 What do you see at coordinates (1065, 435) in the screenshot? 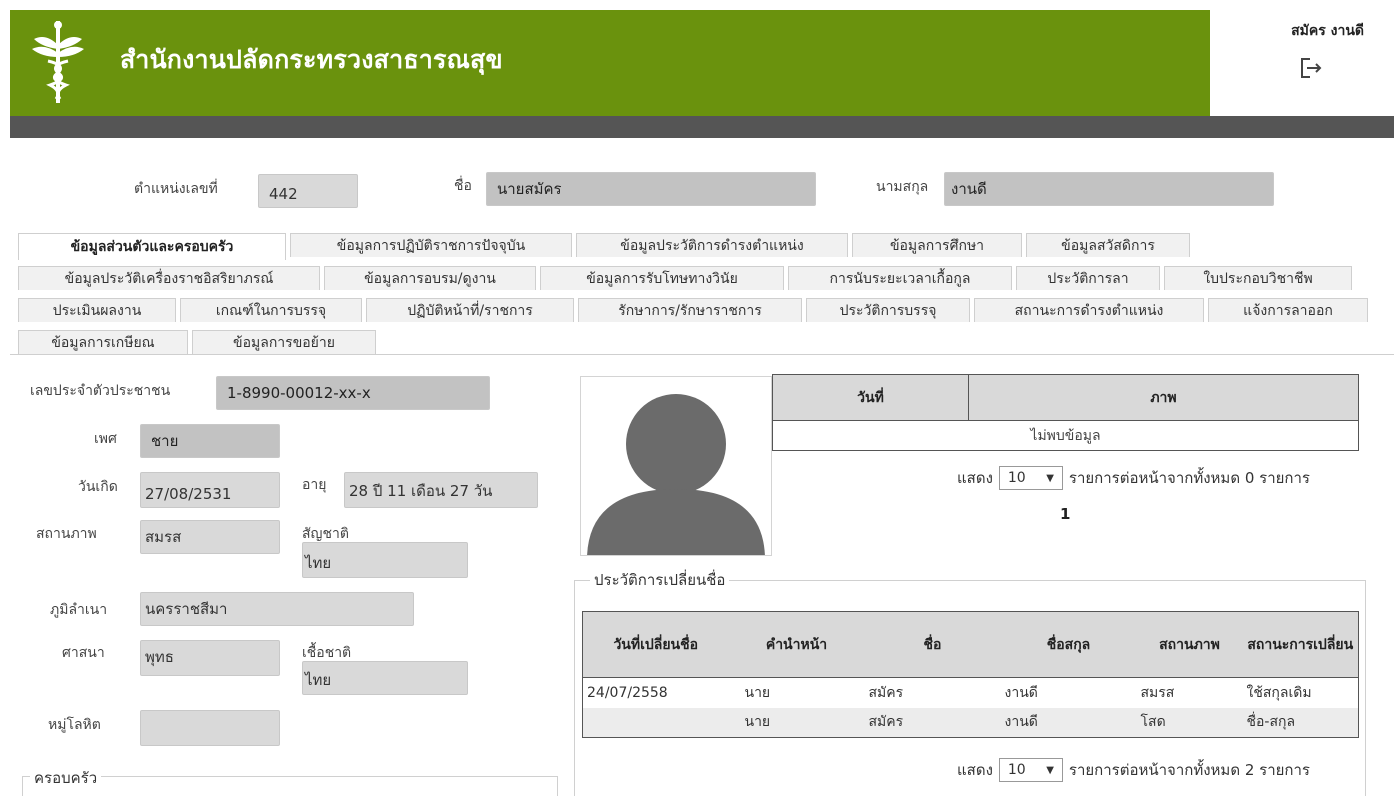
I see `photo-table-empty: ไม่พบข้อมูล` at bounding box center [1065, 435].